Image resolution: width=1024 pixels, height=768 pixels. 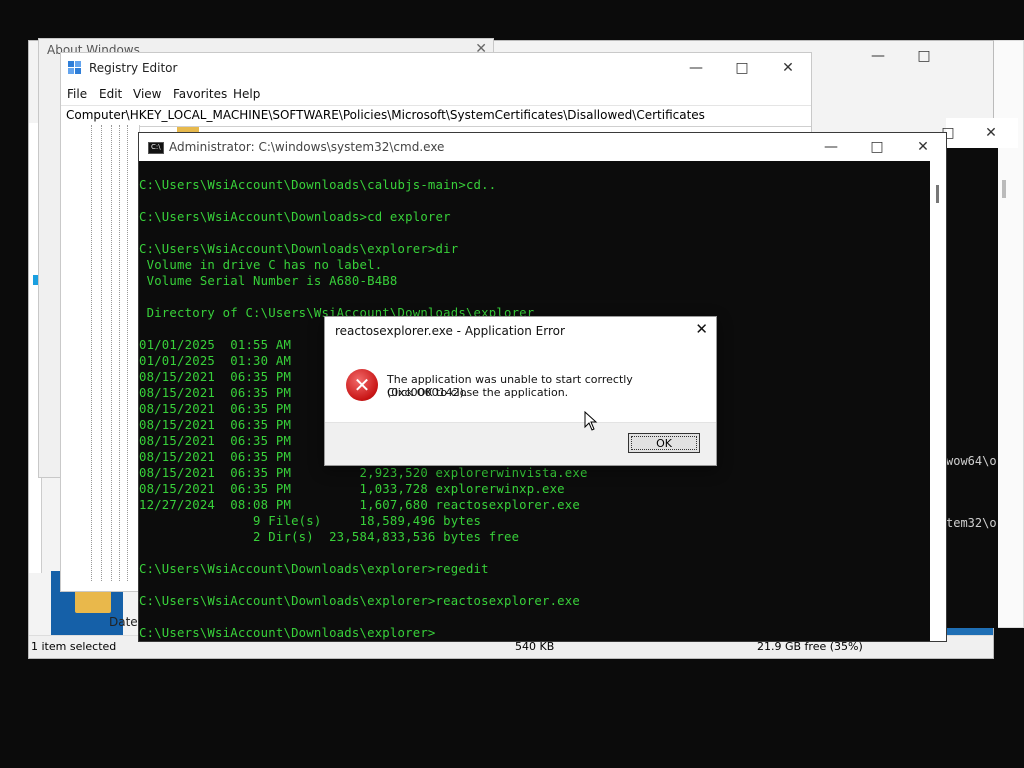 I want to click on console-scrollbar, so click(x=938, y=401).